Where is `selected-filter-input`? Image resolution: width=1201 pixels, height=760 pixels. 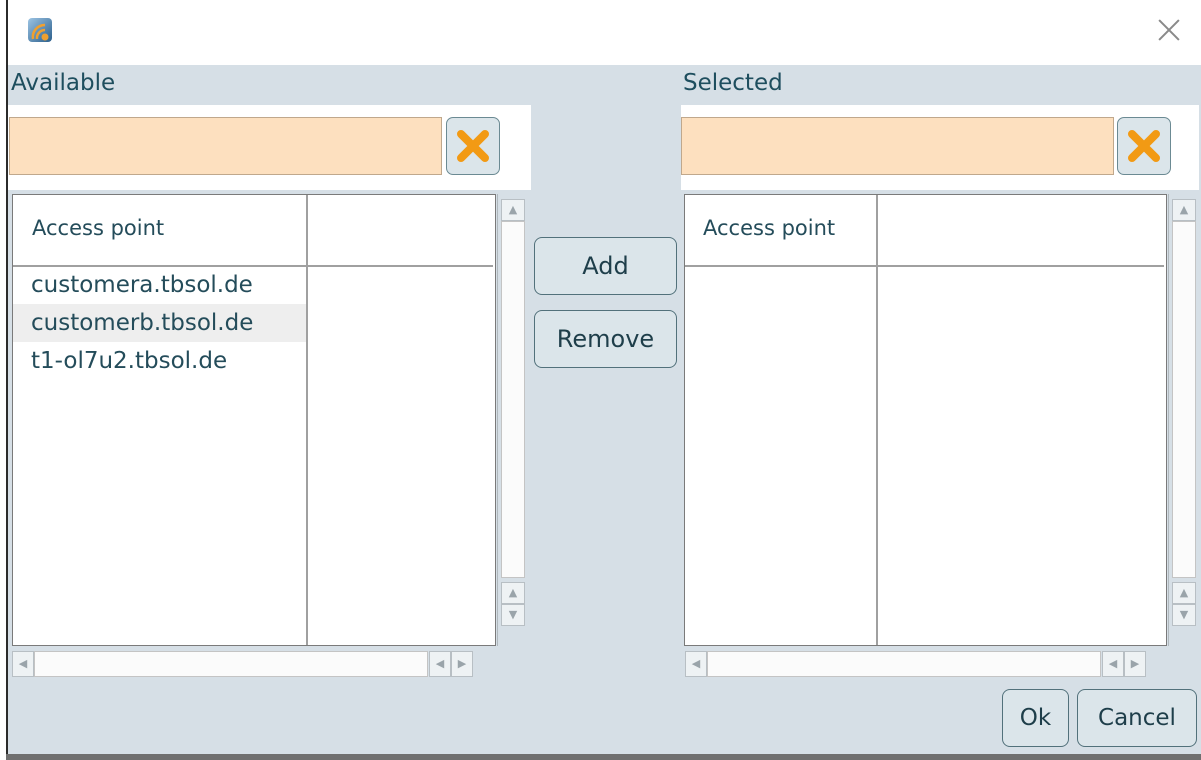 selected-filter-input is located at coordinates (897, 146).